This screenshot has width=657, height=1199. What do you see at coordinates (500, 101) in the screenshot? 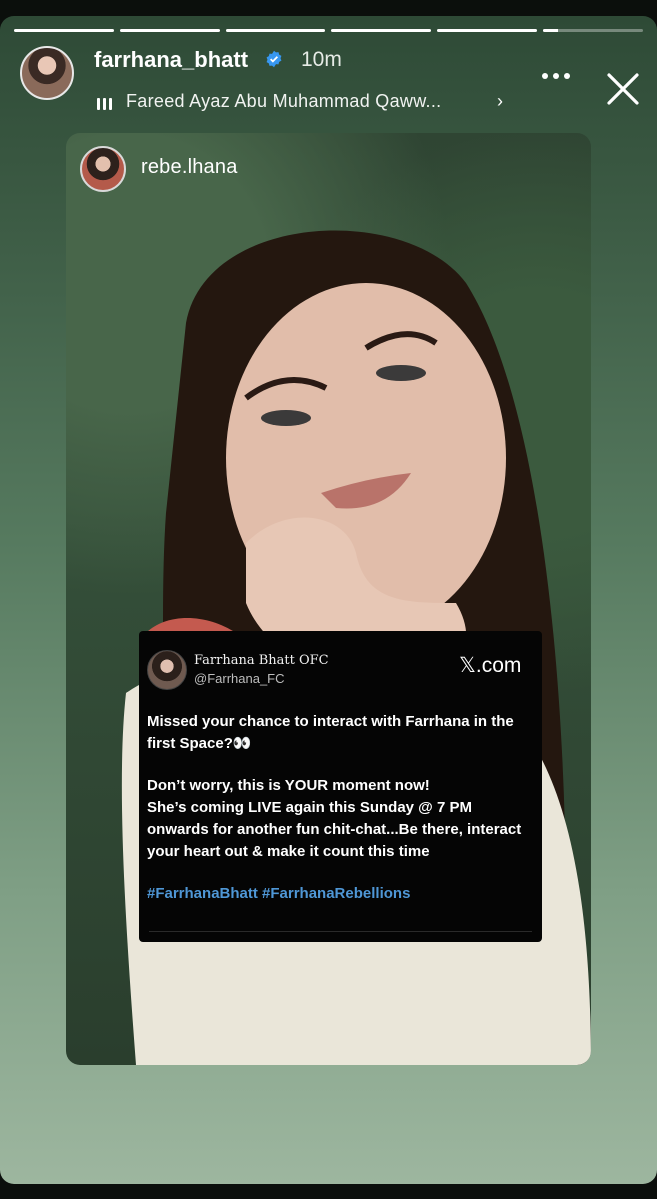
I see `song-chevron-icon: ›` at bounding box center [500, 101].